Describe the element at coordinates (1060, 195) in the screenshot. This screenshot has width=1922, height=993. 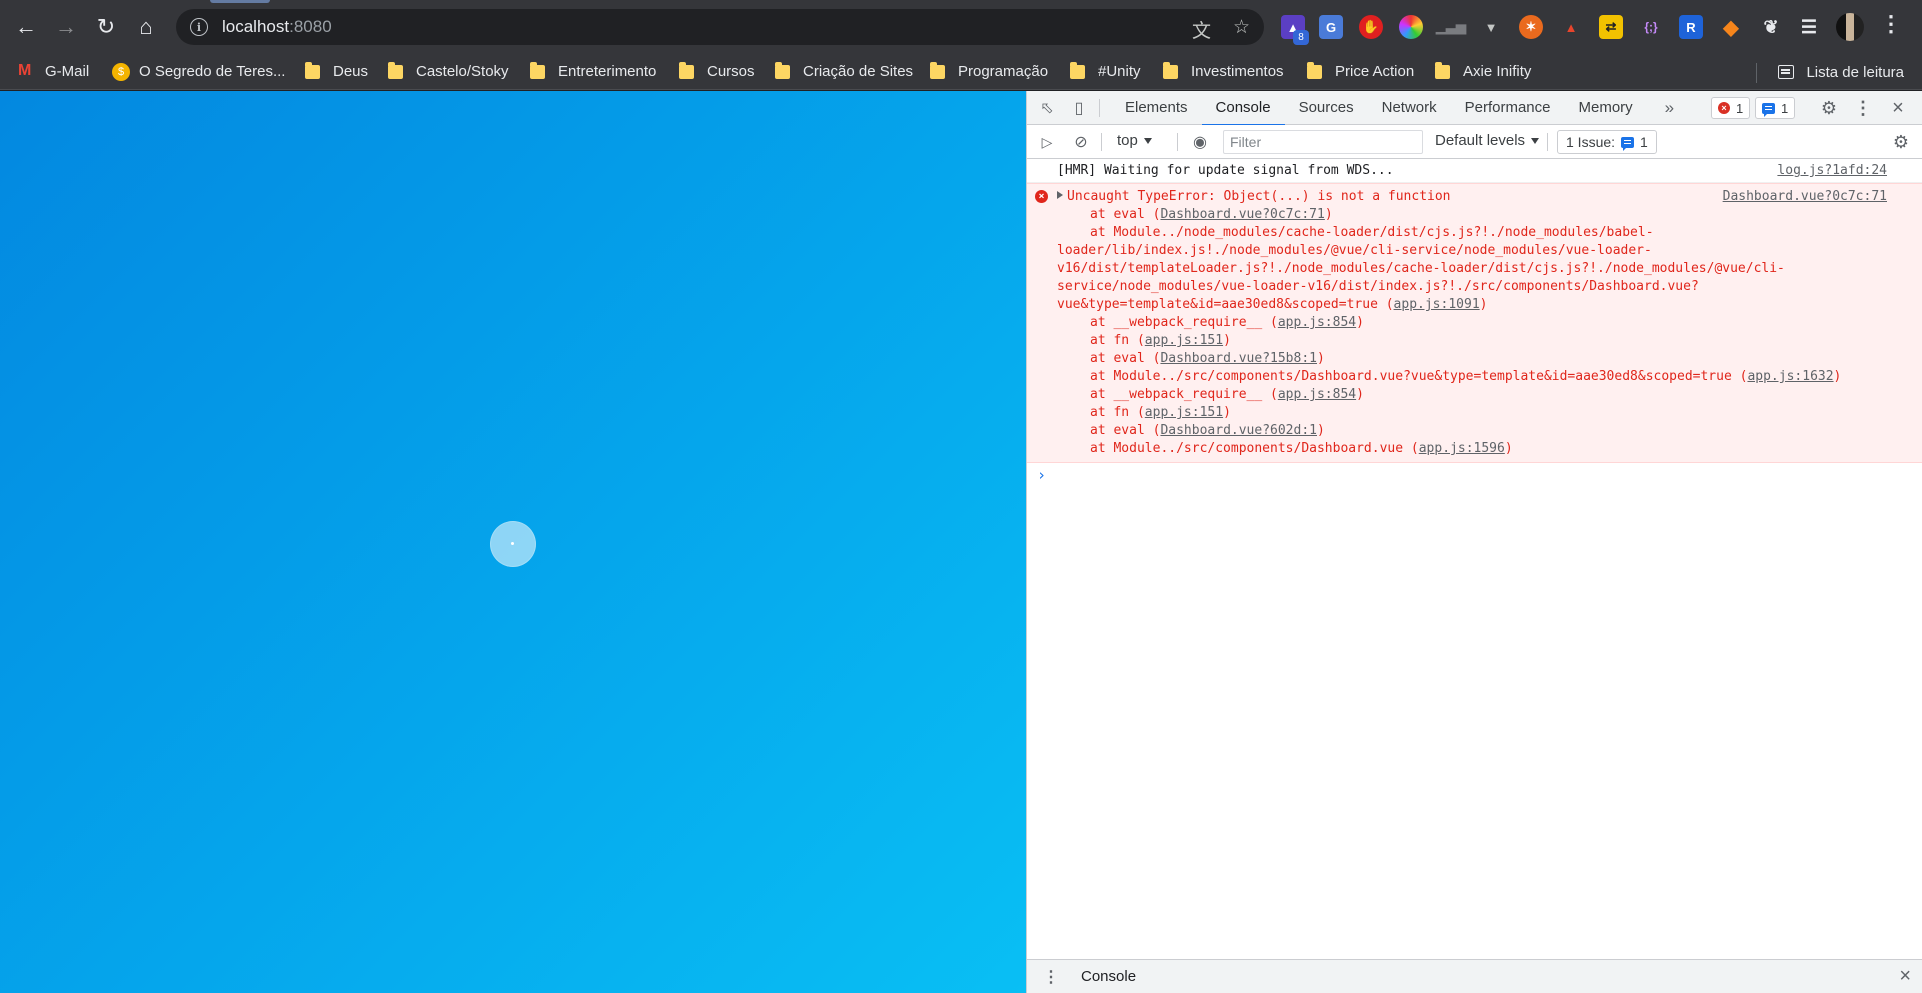
I see `expand-caret-icon` at that location.